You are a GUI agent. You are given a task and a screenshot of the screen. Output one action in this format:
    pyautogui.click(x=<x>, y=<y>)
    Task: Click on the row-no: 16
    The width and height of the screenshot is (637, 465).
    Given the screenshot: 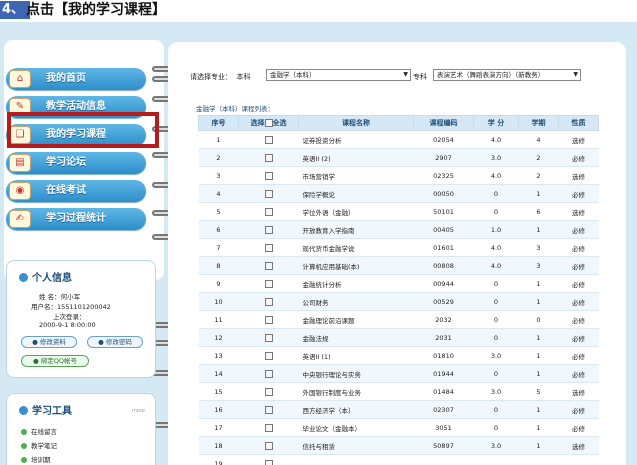 What is the action you would take?
    pyautogui.click(x=218, y=409)
    